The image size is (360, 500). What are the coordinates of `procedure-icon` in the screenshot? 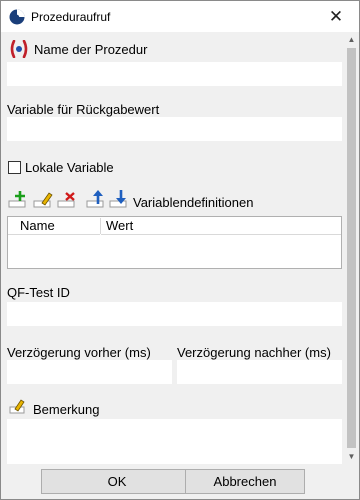 It's located at (19, 49).